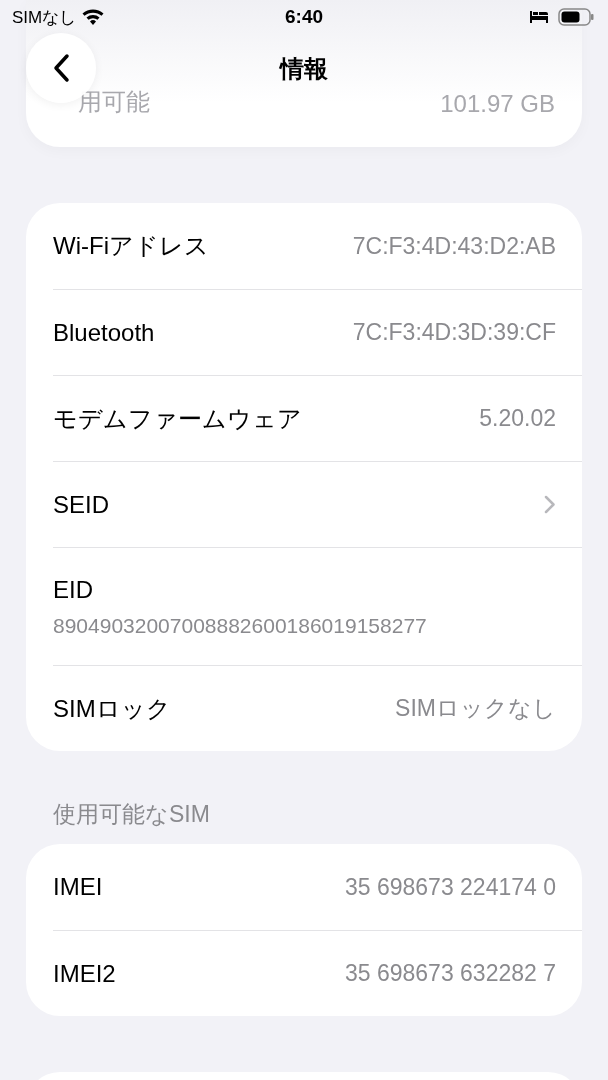 This screenshot has width=608, height=1080. I want to click on section-header: 使用可能なSIM, so click(132, 814).